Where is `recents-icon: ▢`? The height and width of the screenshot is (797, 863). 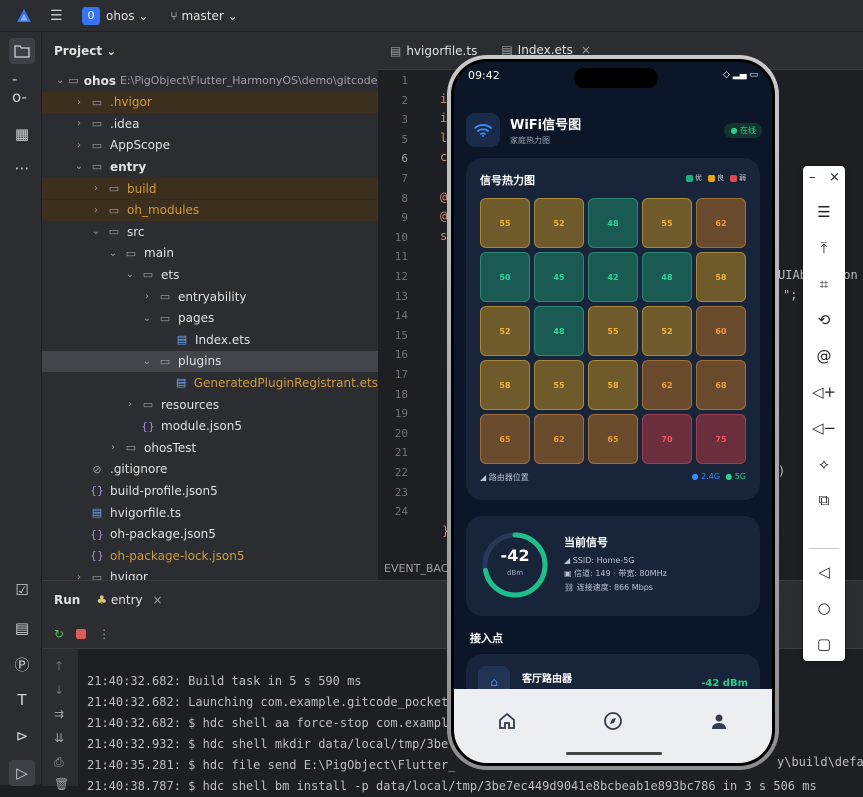
recents-icon: ▢ is located at coordinates (824, 644).